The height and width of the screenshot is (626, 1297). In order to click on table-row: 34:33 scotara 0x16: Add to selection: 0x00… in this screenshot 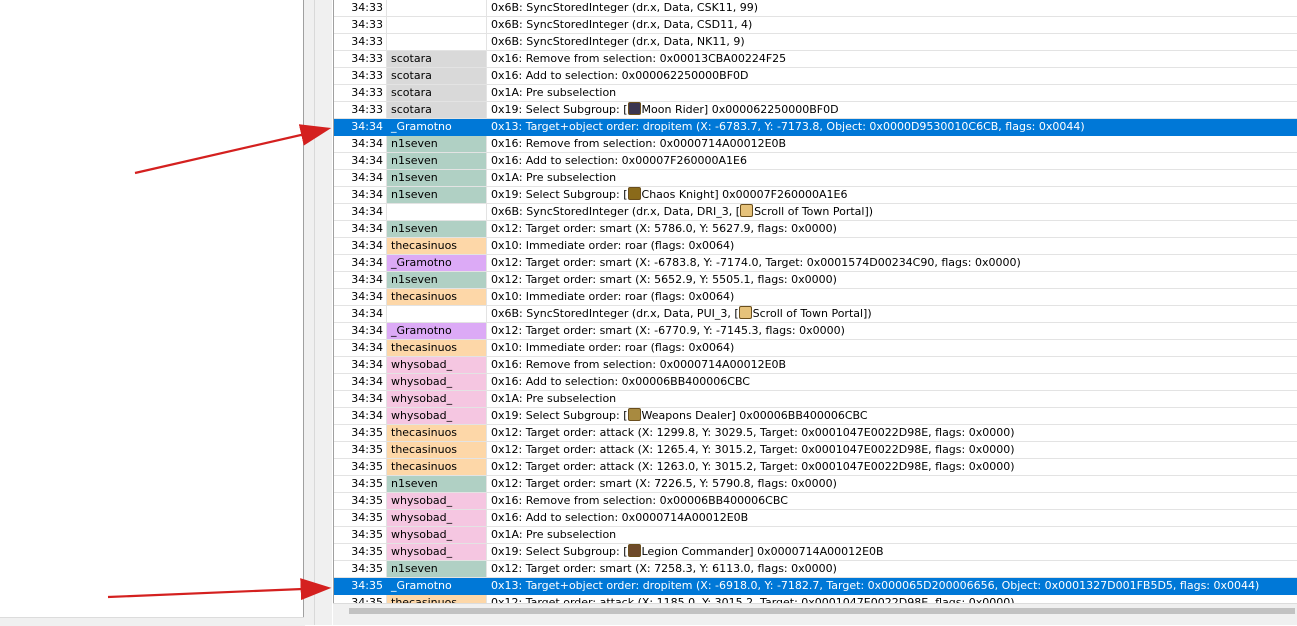, I will do `click(815, 76)`.